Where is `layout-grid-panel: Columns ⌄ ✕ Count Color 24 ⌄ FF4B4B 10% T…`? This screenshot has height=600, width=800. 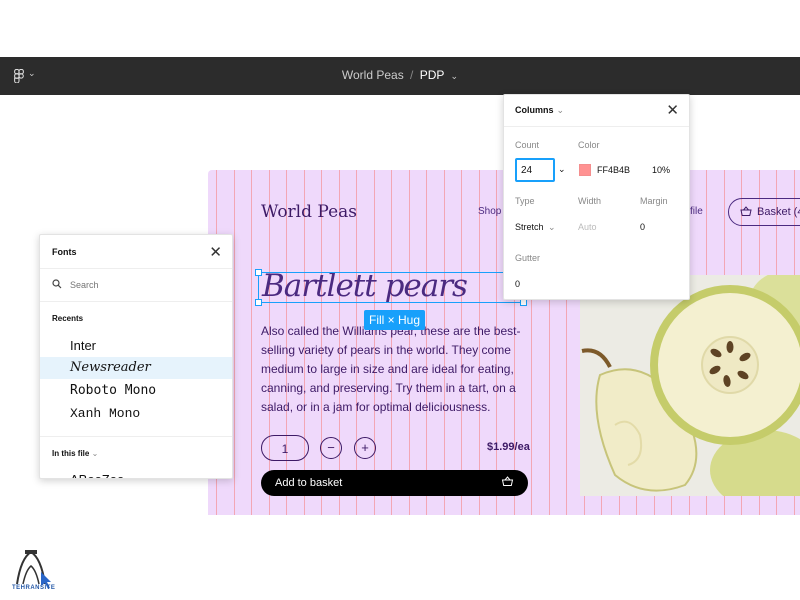
layout-grid-panel: Columns ⌄ ✕ Count Color 24 ⌄ FF4B4B 10% T… is located at coordinates (596, 197).